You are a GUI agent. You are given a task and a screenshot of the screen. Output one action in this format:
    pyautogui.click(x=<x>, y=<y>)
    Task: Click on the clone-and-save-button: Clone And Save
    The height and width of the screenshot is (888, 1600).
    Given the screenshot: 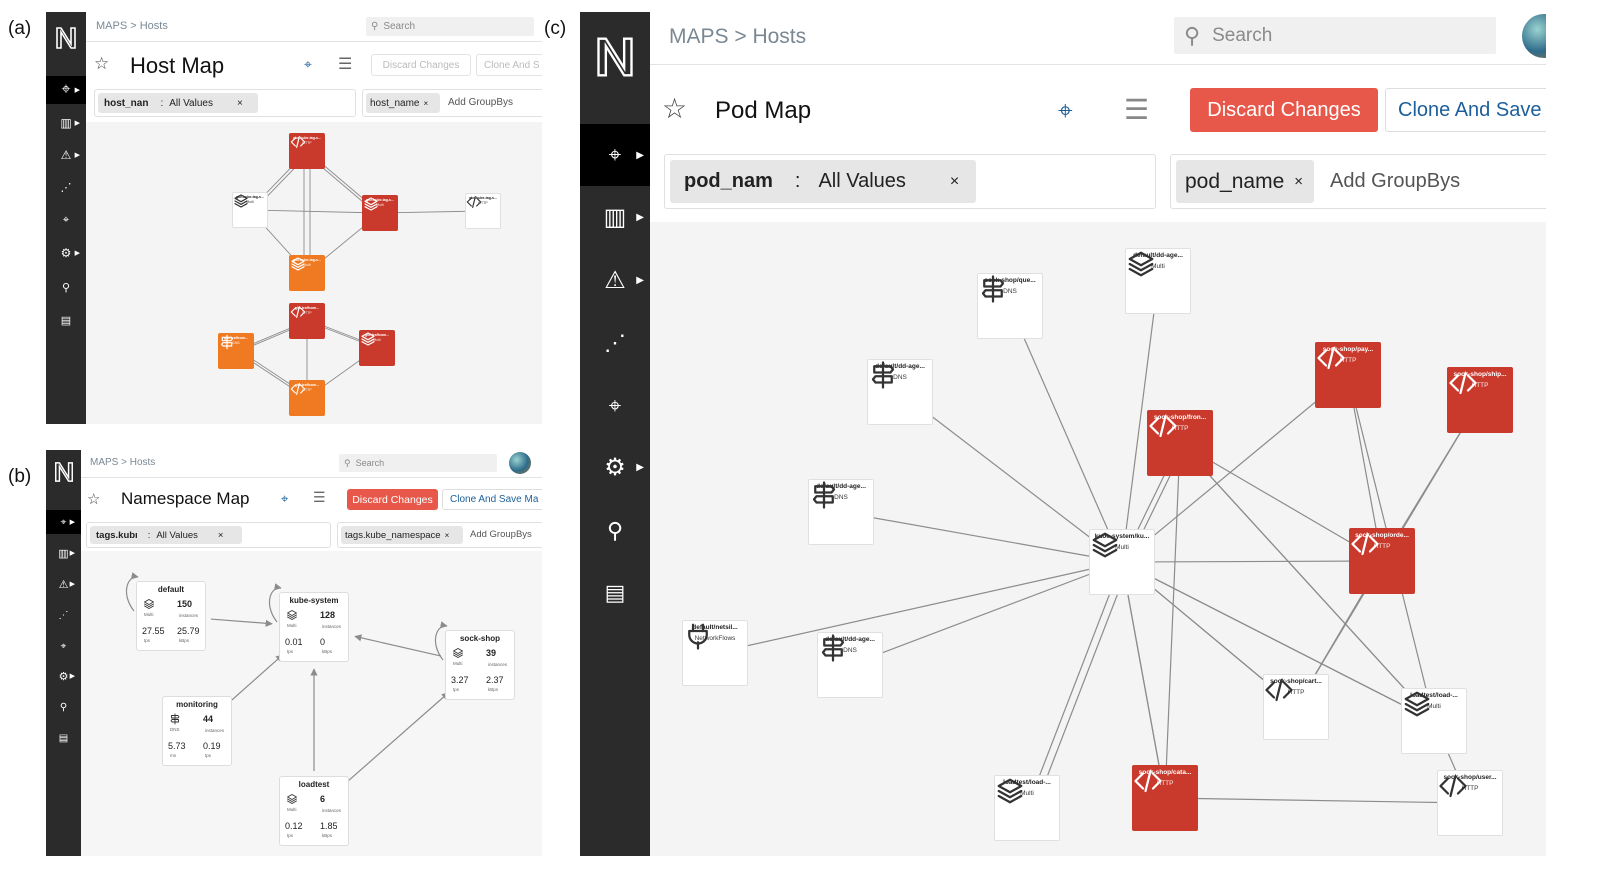 What is the action you would take?
    pyautogui.click(x=1465, y=110)
    